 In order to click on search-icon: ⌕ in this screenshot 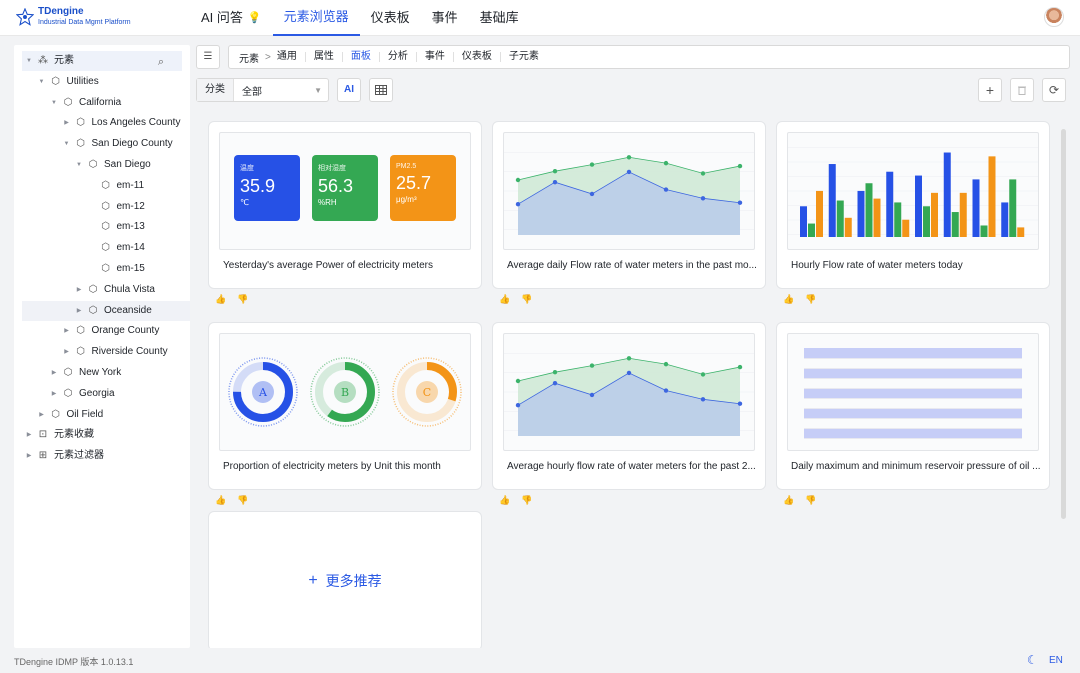, I will do `click(161, 62)`.